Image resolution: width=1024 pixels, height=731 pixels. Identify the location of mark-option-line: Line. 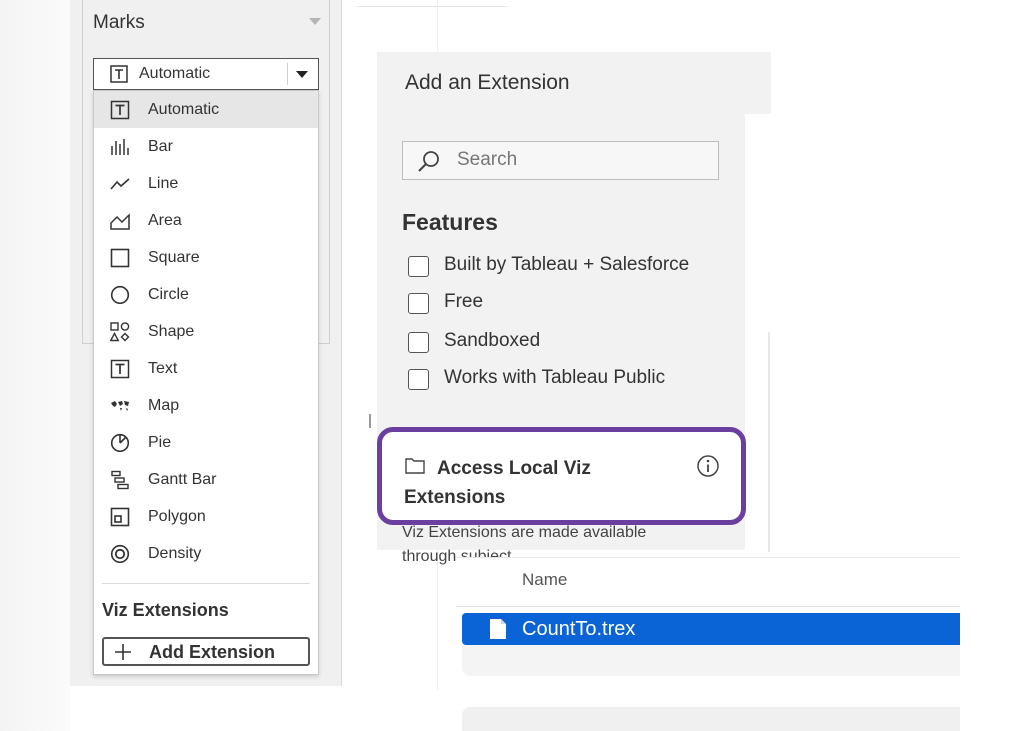
(206, 183).